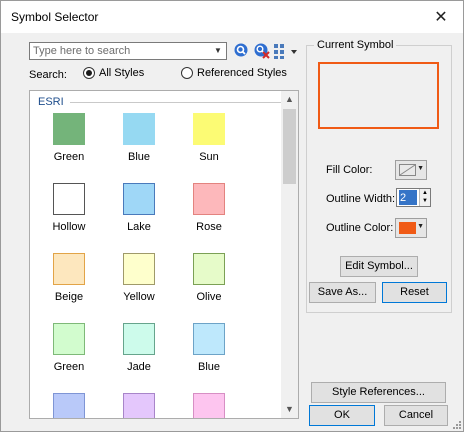 This screenshot has height=432, width=464. I want to click on view-options-icon, so click(287, 51).